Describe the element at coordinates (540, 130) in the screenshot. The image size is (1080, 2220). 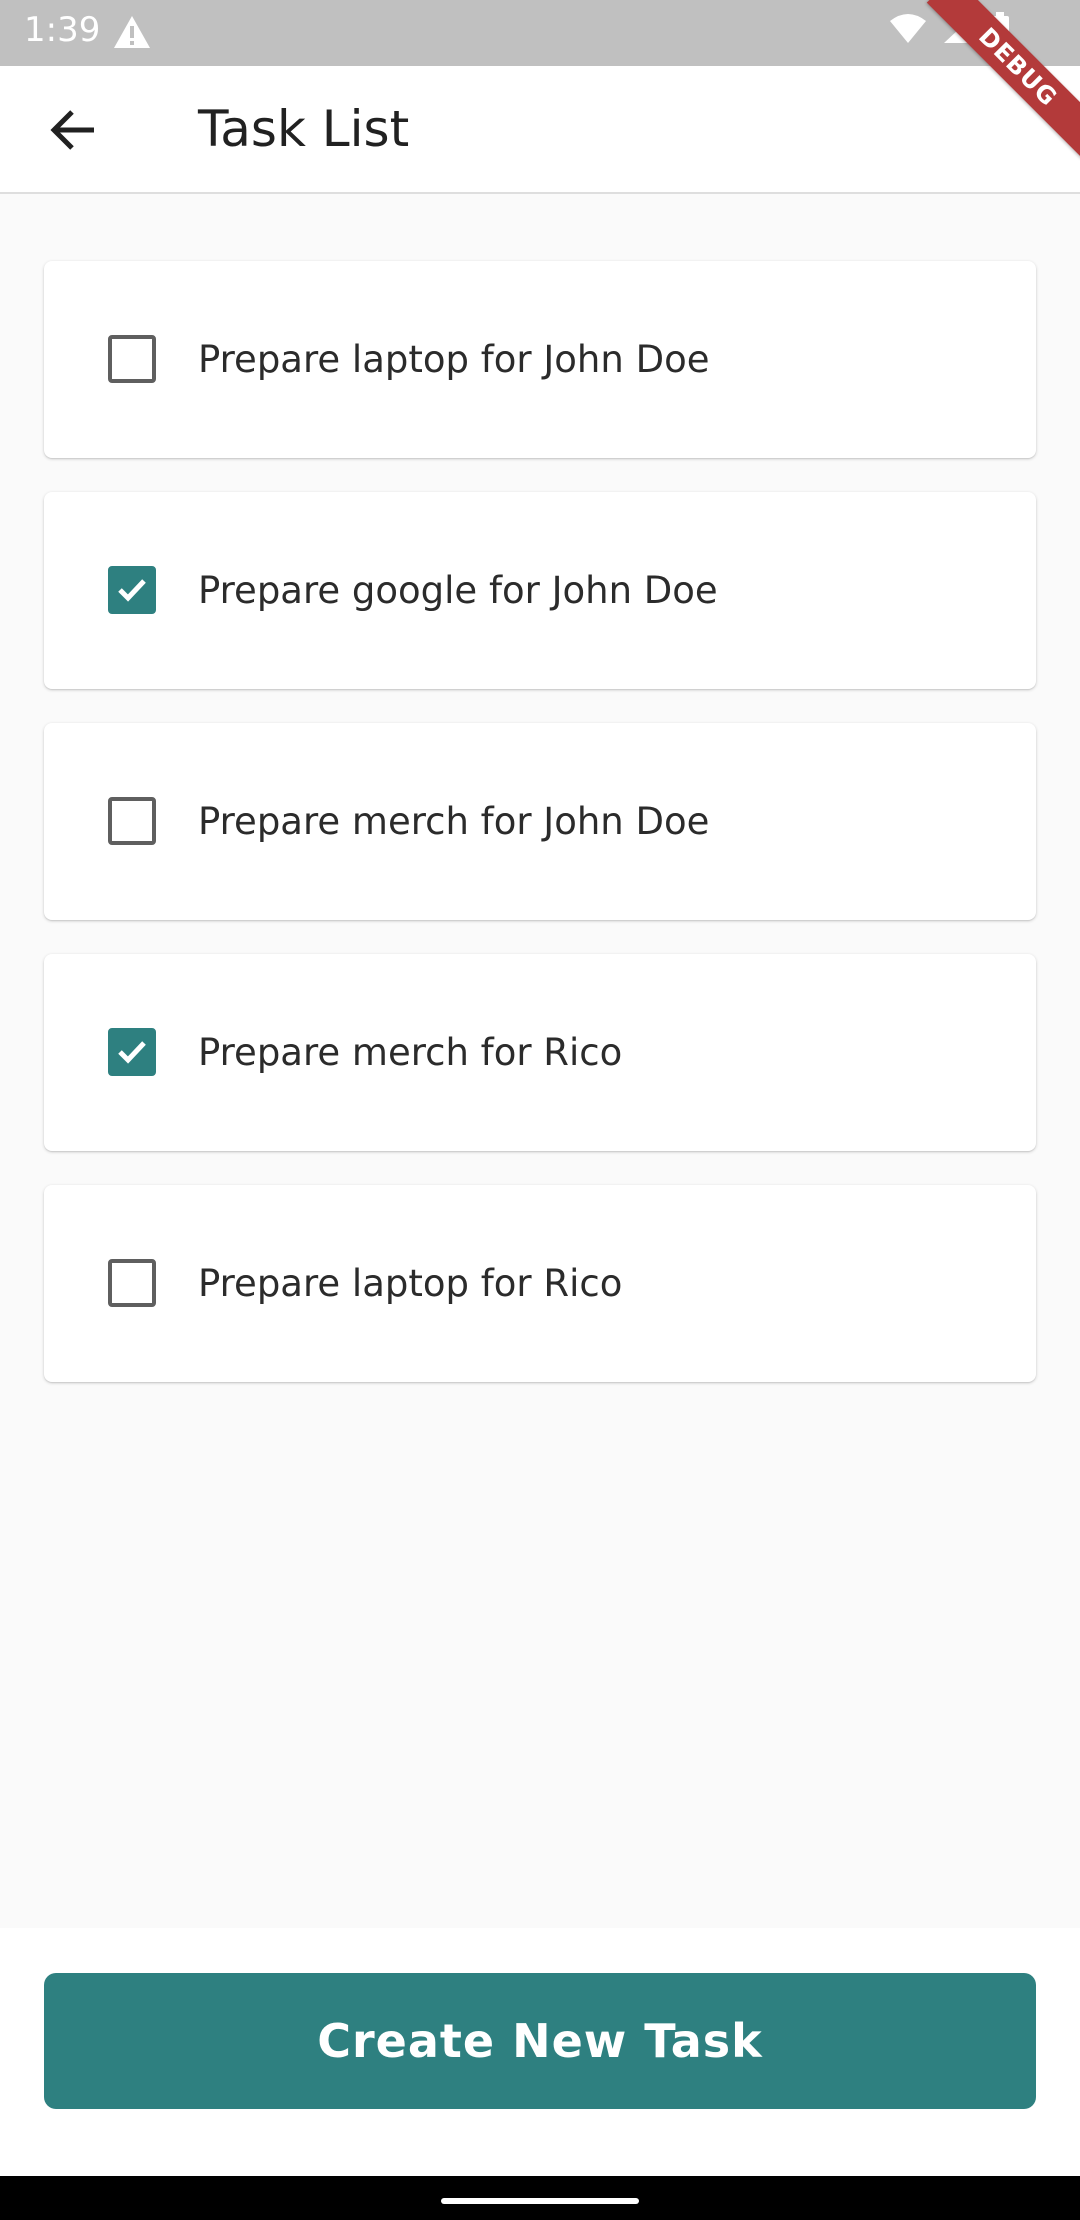
I see `app-bar: Task List` at that location.